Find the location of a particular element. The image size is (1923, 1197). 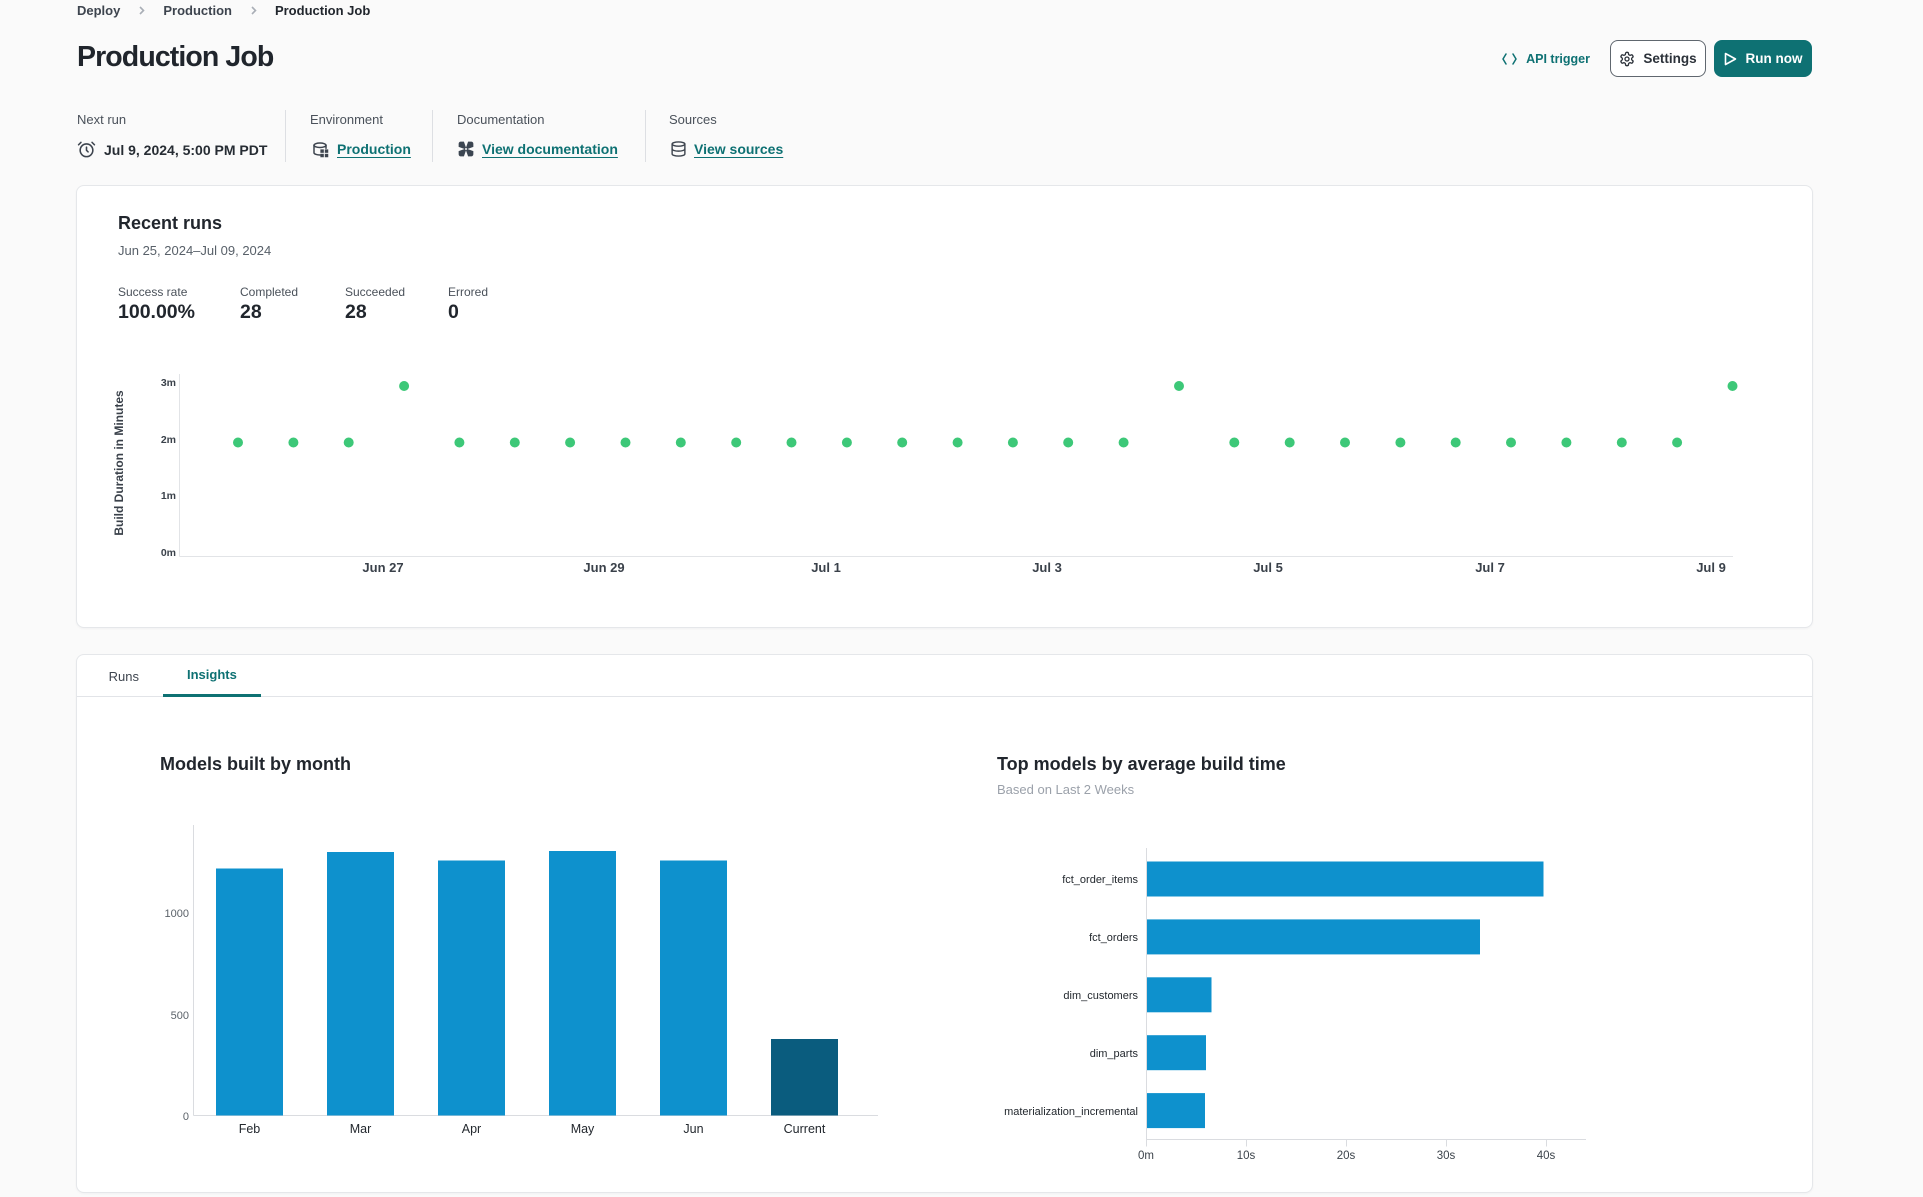

svg-text: Jul 7 is located at coordinates (1490, 567).